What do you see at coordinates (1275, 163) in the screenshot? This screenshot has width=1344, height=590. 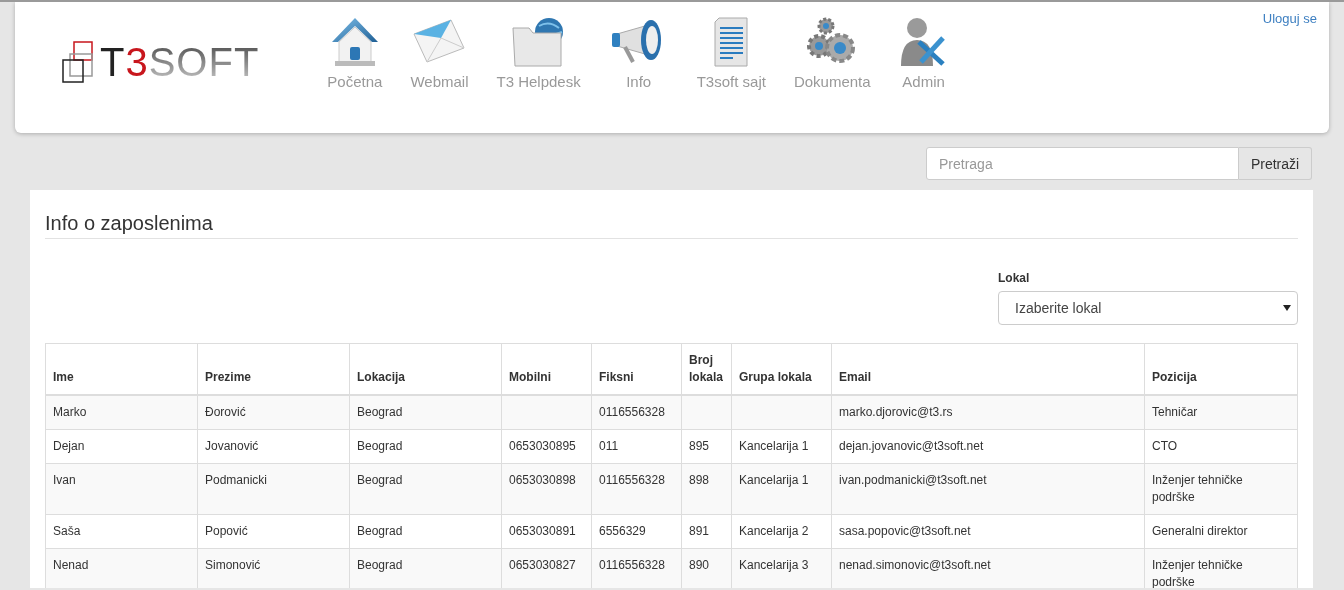 I see `search-button: Pretraži` at bounding box center [1275, 163].